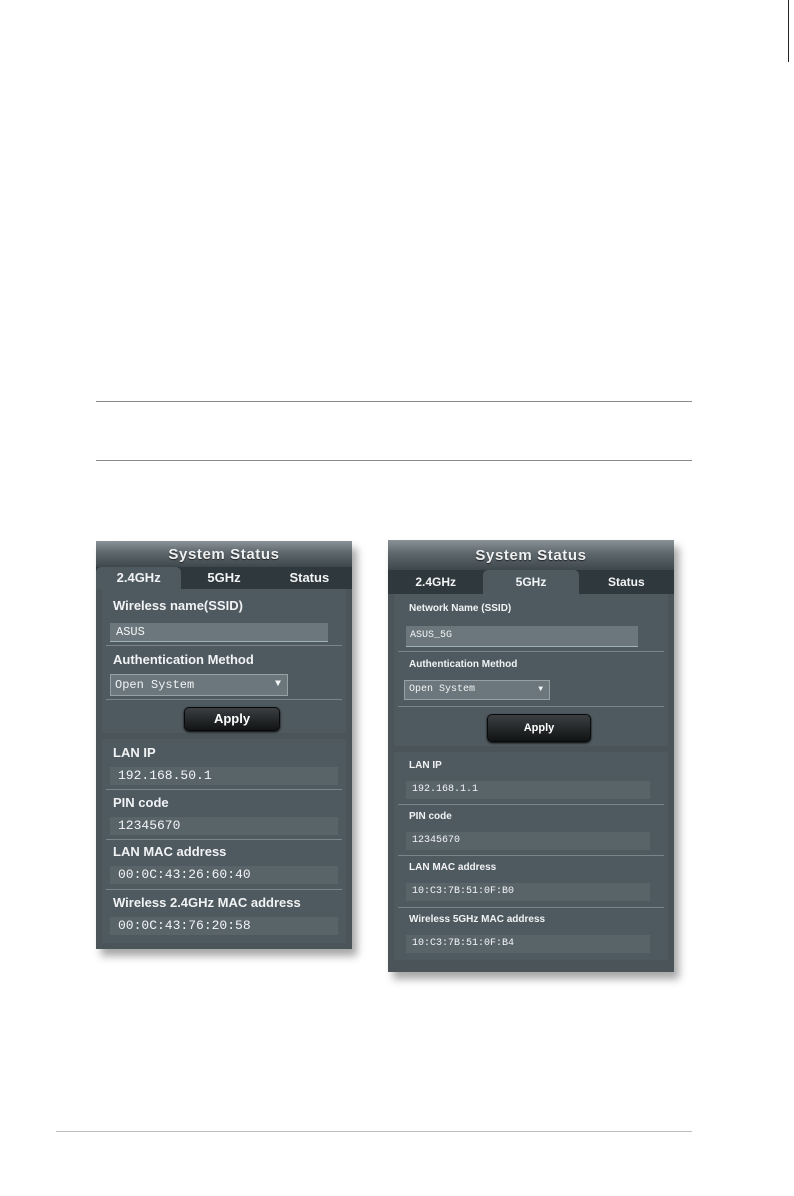 The image size is (794, 1196). Describe the element at coordinates (394, 401) in the screenshot. I see `divider-top` at that location.